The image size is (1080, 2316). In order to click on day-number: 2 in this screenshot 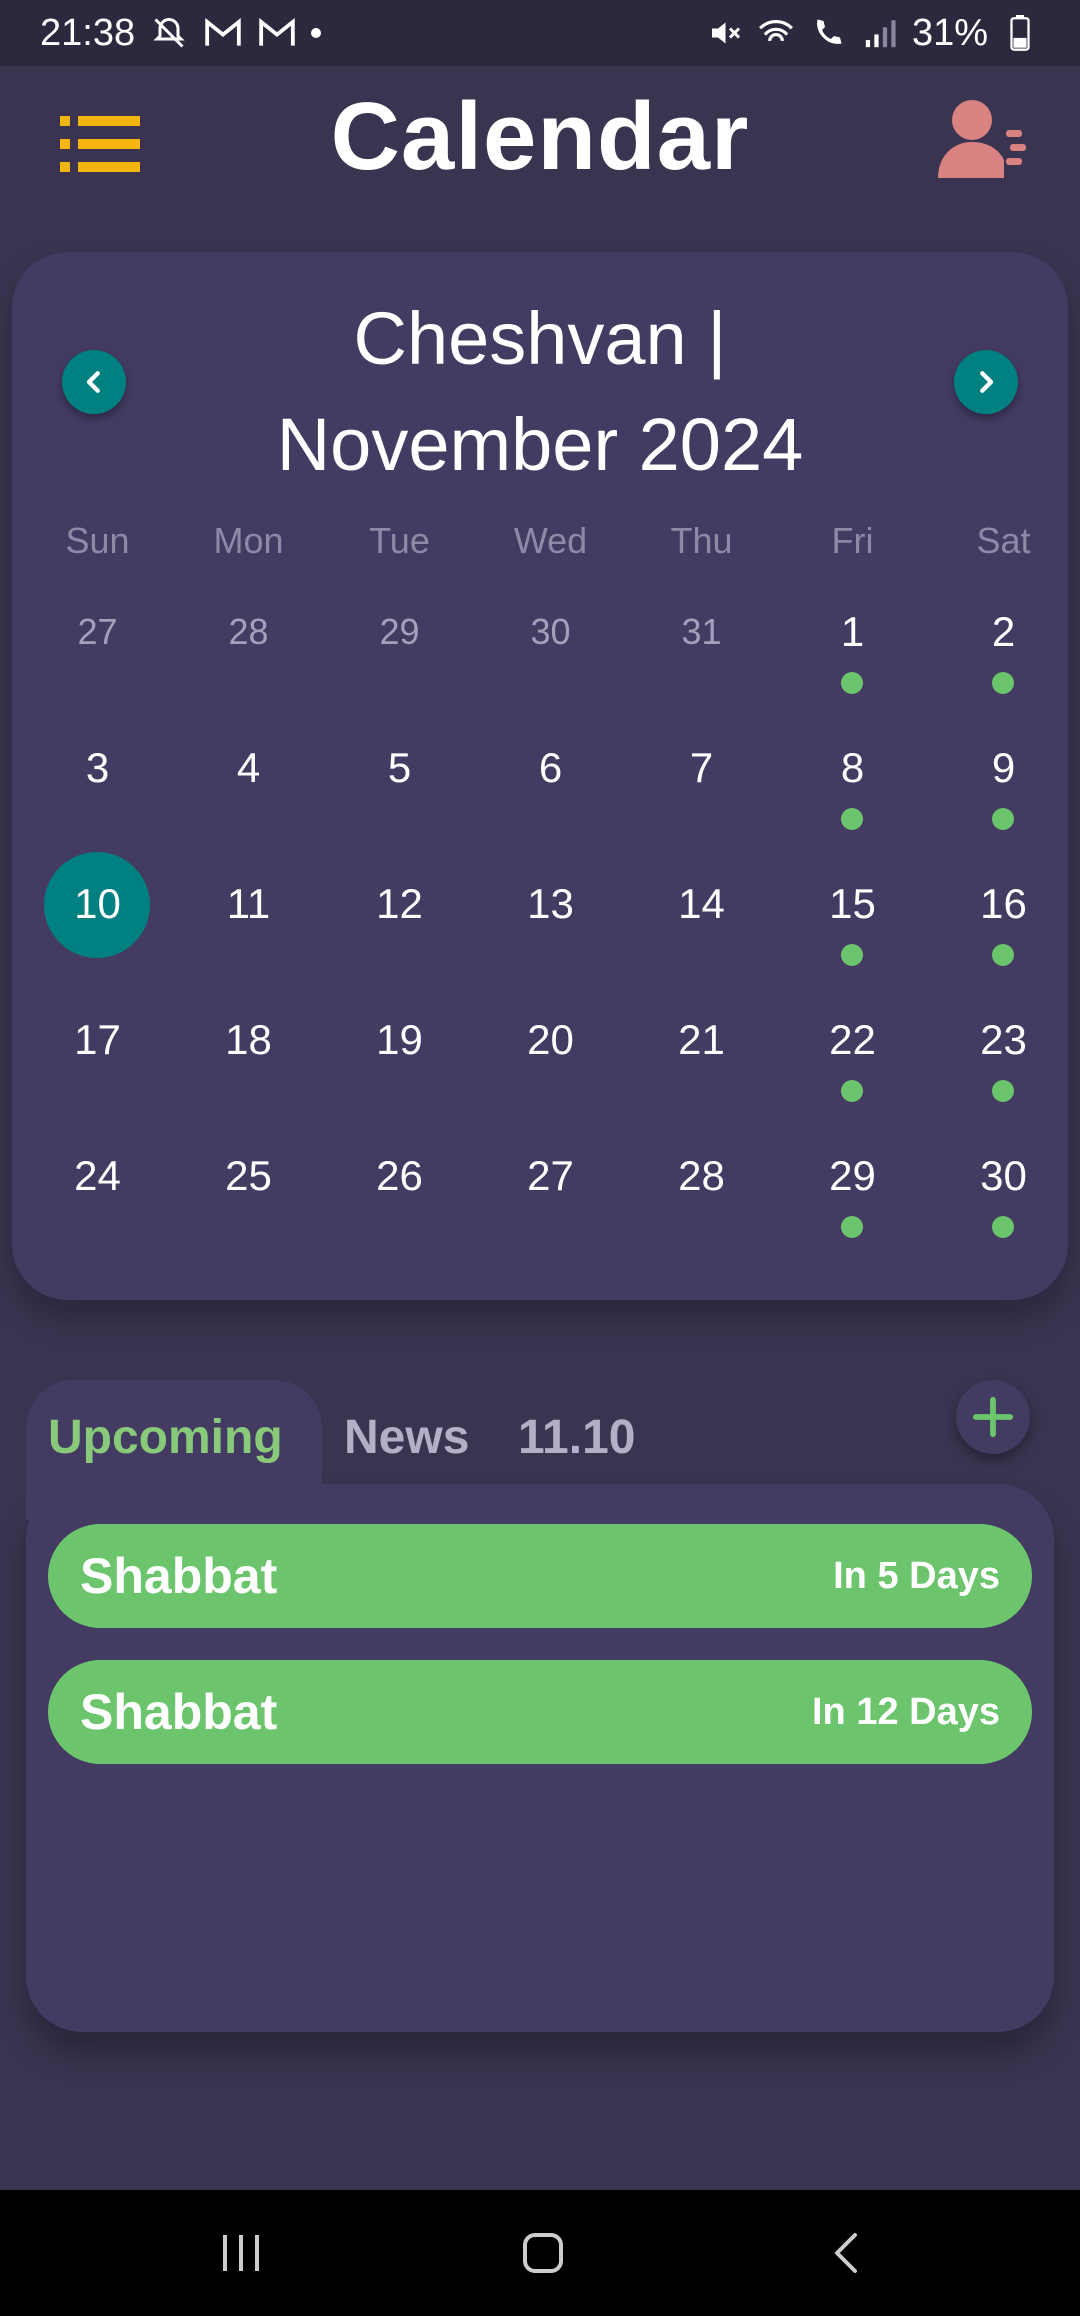, I will do `click(1003, 631)`.